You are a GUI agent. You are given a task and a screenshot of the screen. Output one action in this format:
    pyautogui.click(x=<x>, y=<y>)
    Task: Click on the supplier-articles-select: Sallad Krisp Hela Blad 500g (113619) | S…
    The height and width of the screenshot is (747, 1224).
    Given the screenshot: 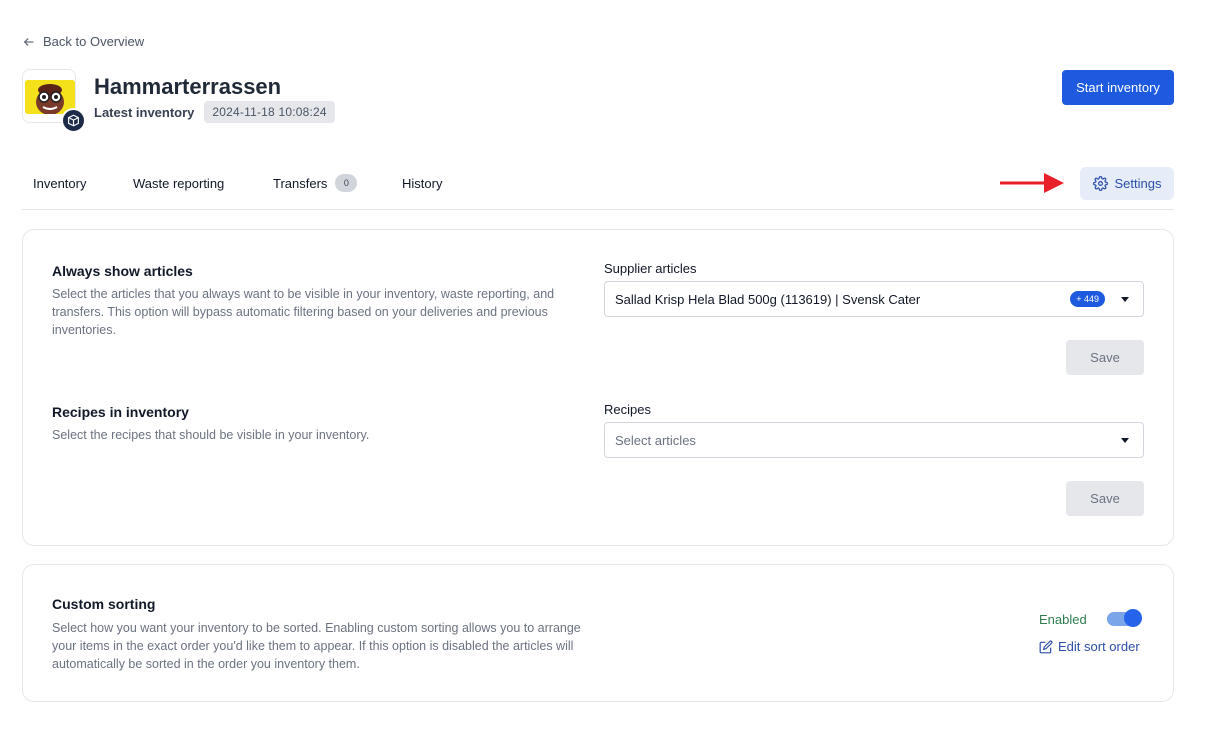 What is the action you would take?
    pyautogui.click(x=874, y=299)
    